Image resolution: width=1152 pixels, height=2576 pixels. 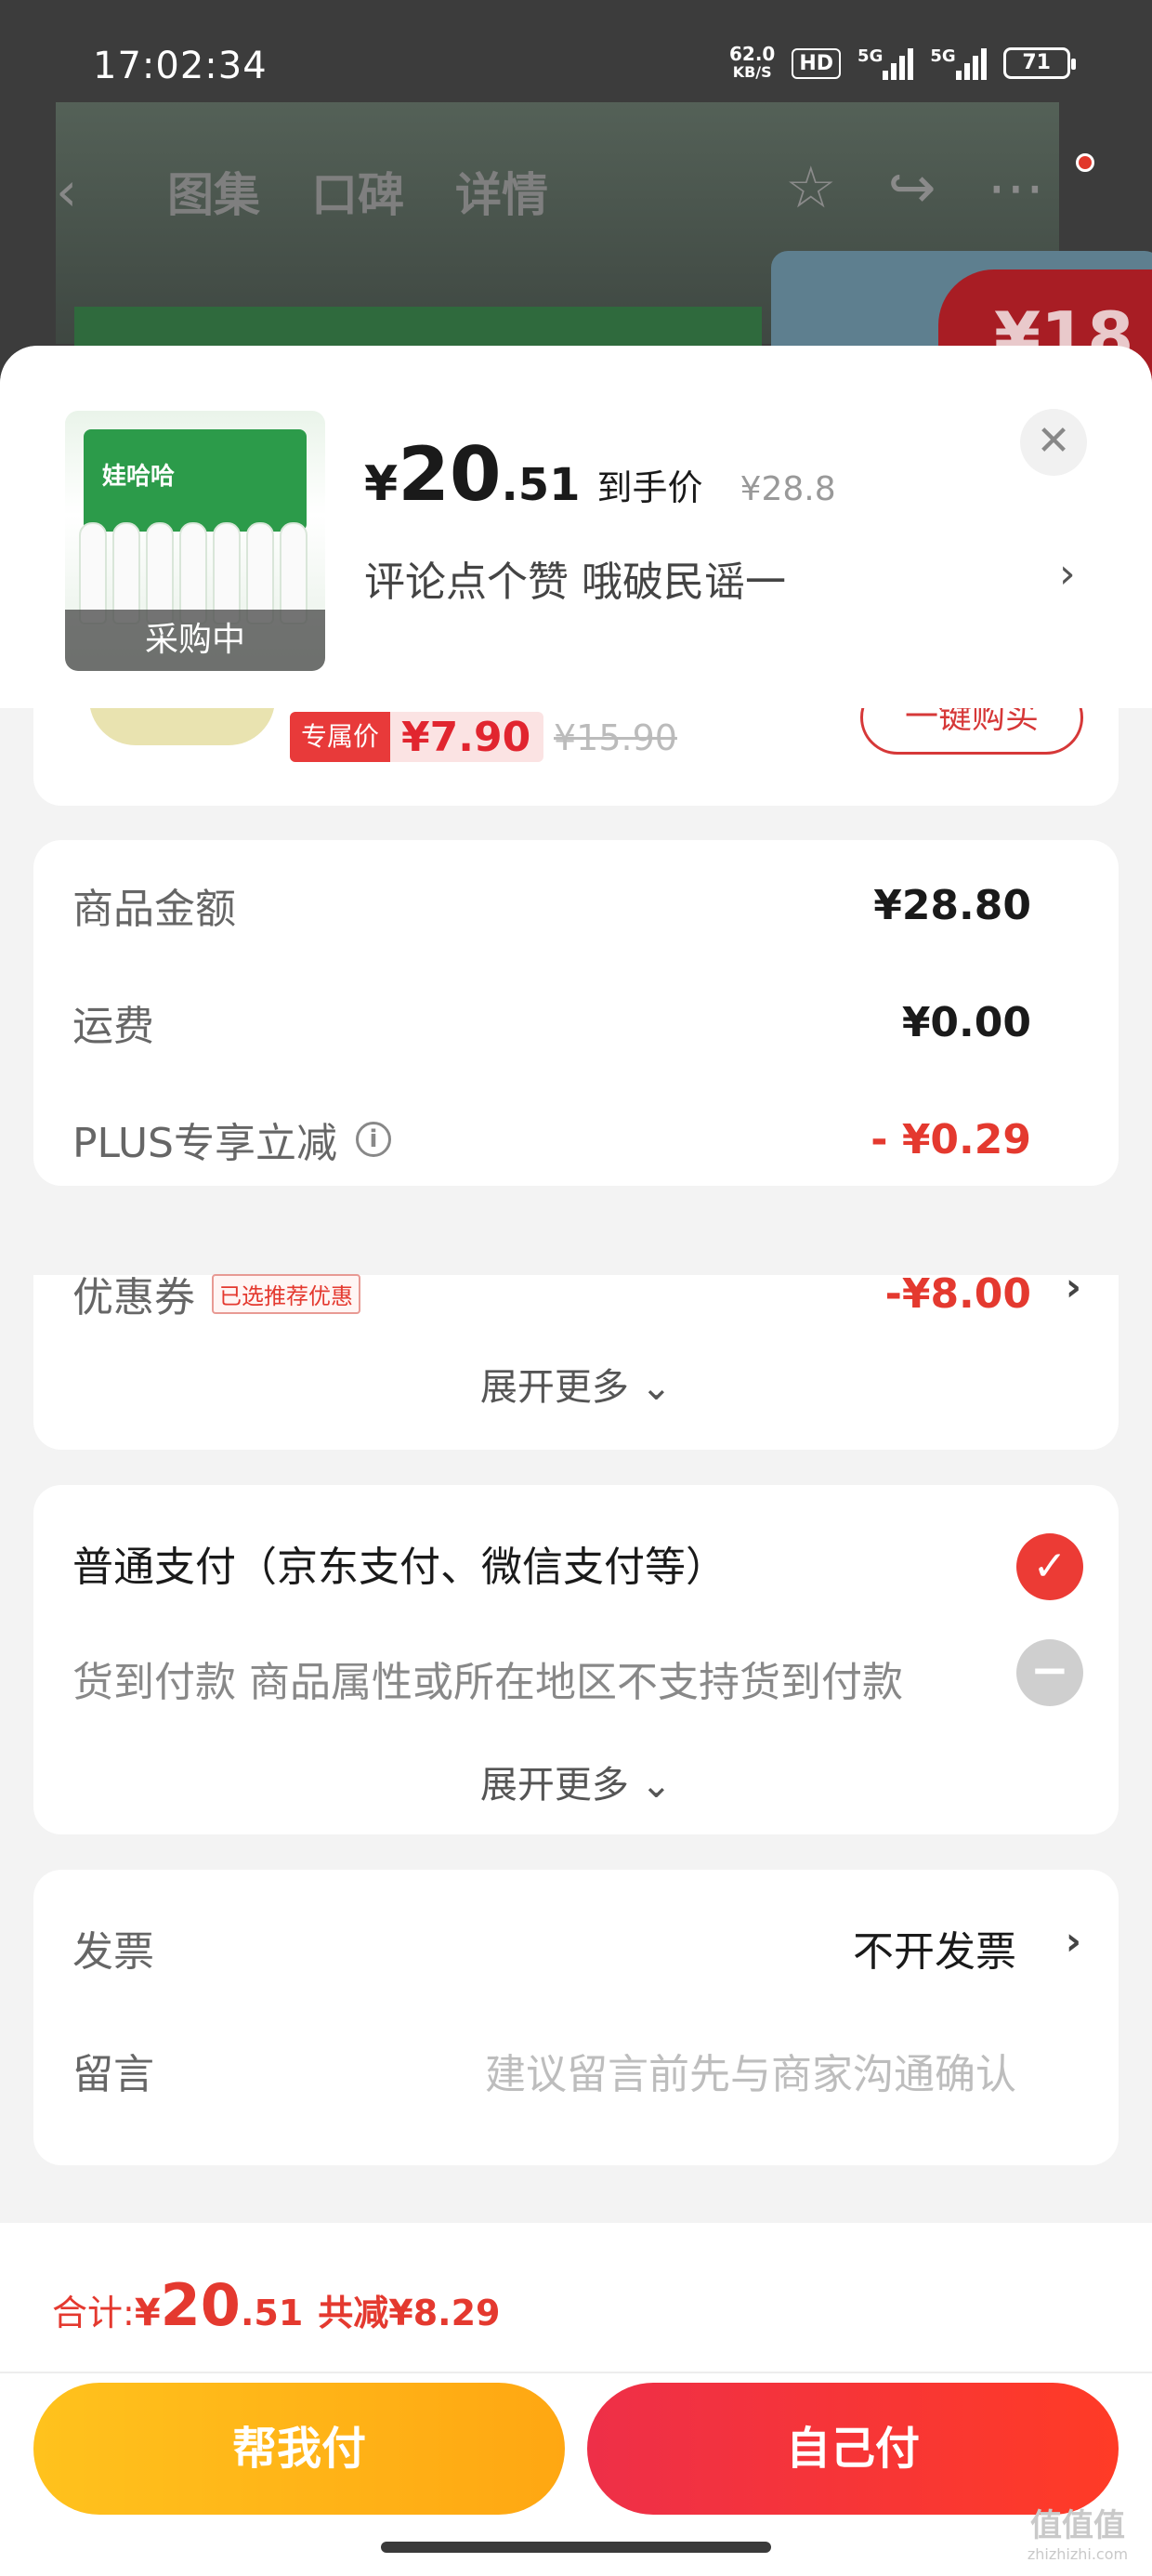 What do you see at coordinates (204, 1143) in the screenshot?
I see `plus-discount-label: PLUS专享立减` at bounding box center [204, 1143].